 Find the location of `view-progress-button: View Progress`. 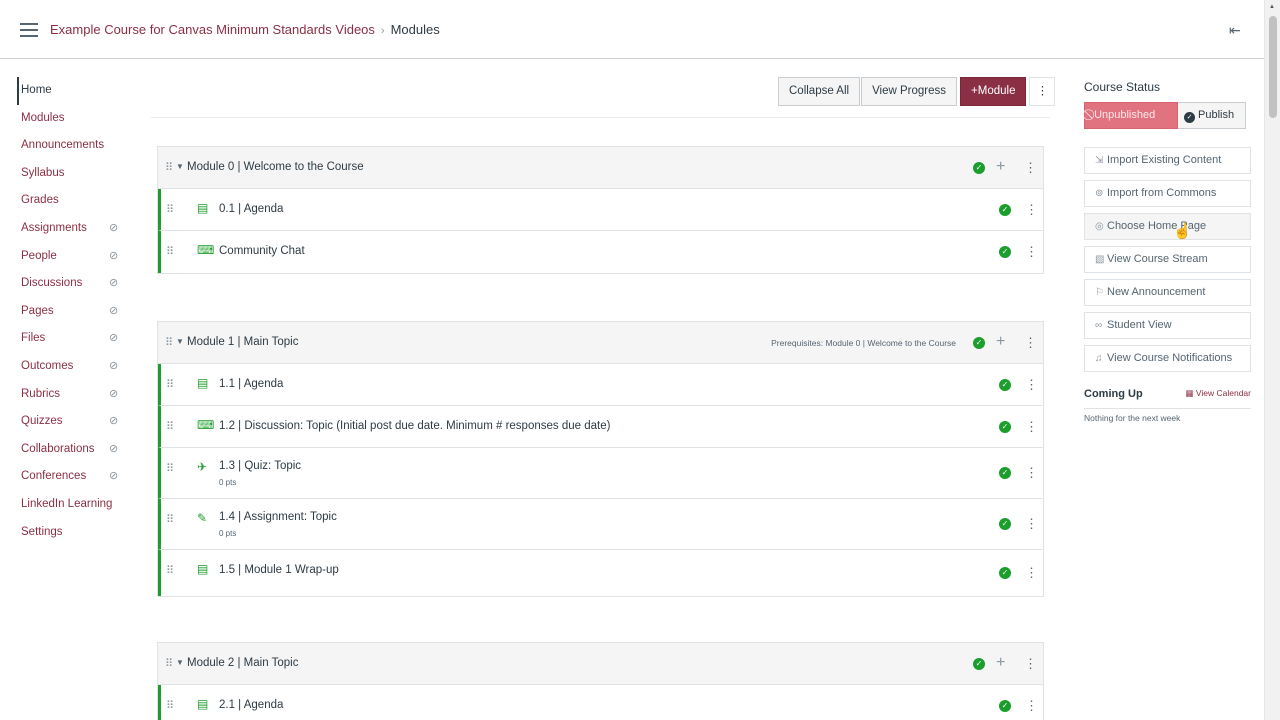

view-progress-button: View Progress is located at coordinates (909, 91).